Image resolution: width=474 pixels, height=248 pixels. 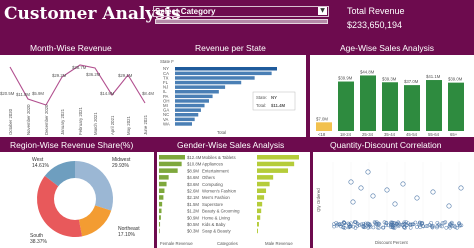 I want to click on age-tick-5: 55-64, so click(x=434, y=134).